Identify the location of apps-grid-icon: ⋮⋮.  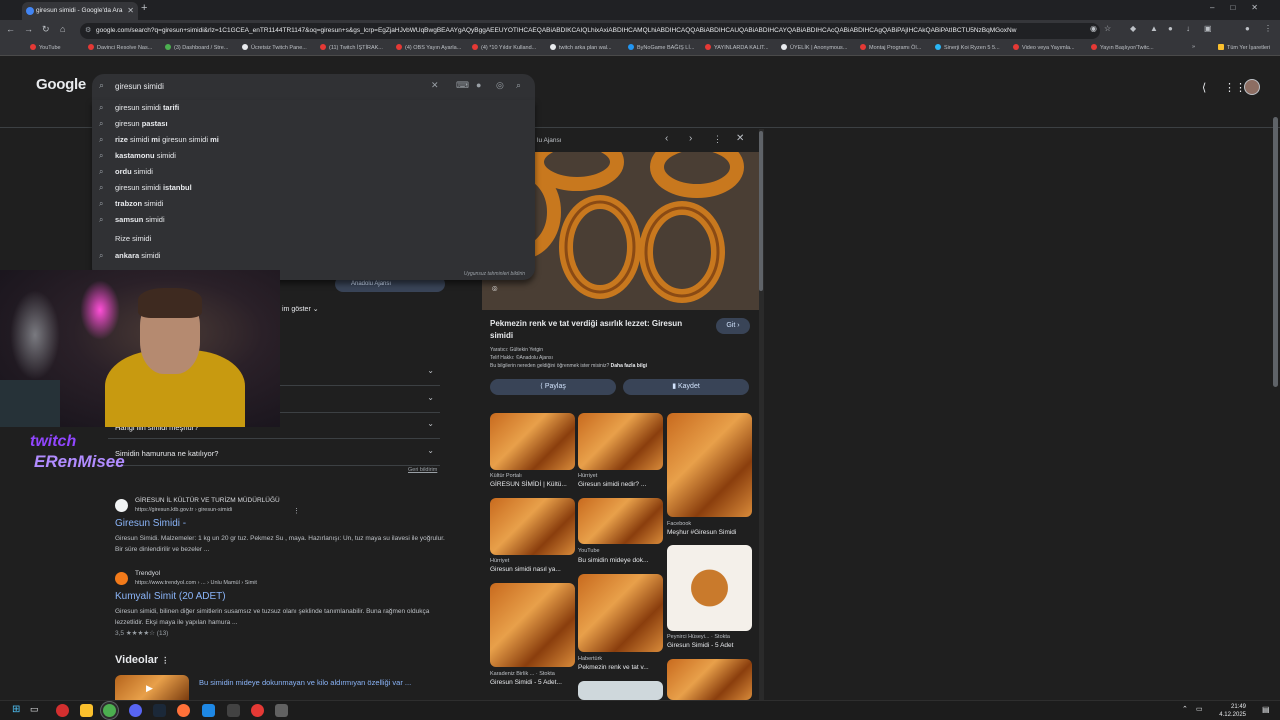
(1235, 87).